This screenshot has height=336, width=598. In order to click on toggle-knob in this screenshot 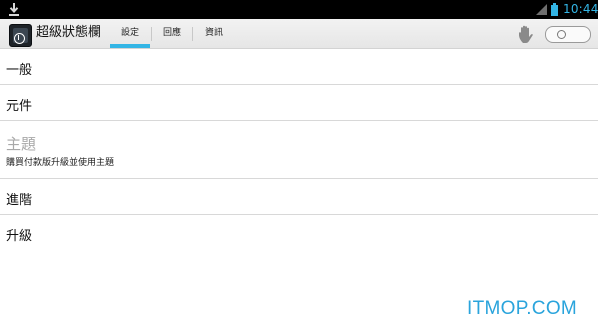, I will do `click(561, 34)`.